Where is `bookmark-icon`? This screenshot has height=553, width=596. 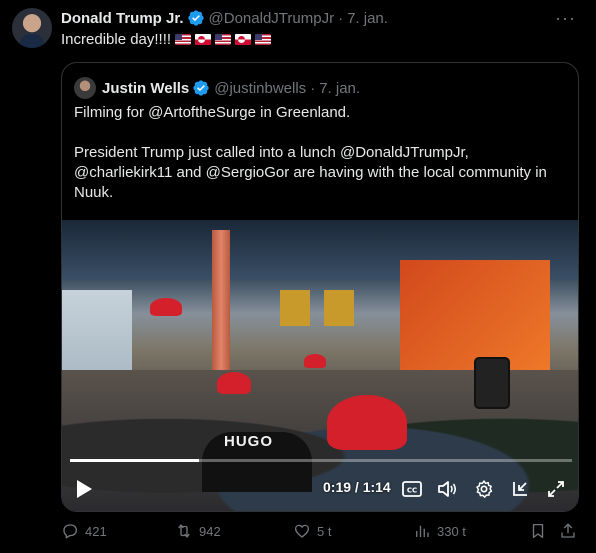 bookmark-icon is located at coordinates (538, 531).